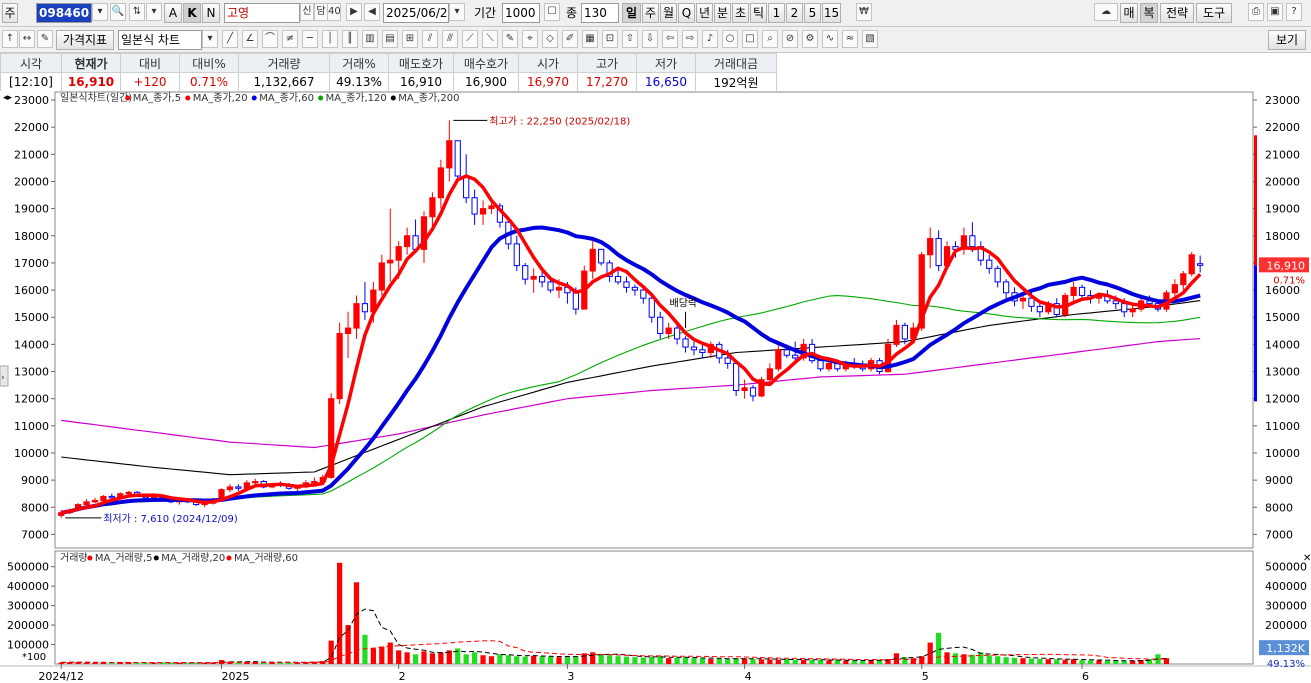 The image size is (1311, 683). What do you see at coordinates (1106, 12) in the screenshot?
I see `cloud-icon: ☁` at bounding box center [1106, 12].